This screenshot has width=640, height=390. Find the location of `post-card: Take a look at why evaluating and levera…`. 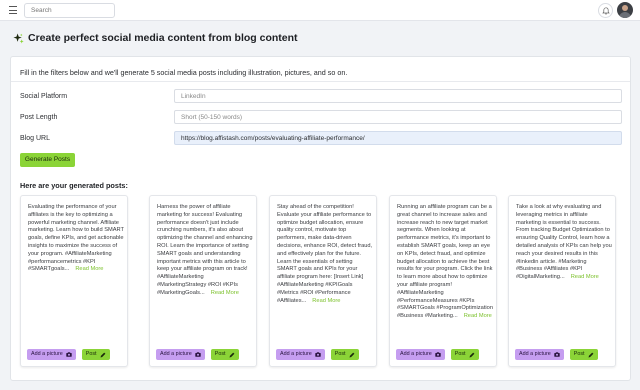

post-card: Take a look at why evaluating and levera… is located at coordinates (562, 281).